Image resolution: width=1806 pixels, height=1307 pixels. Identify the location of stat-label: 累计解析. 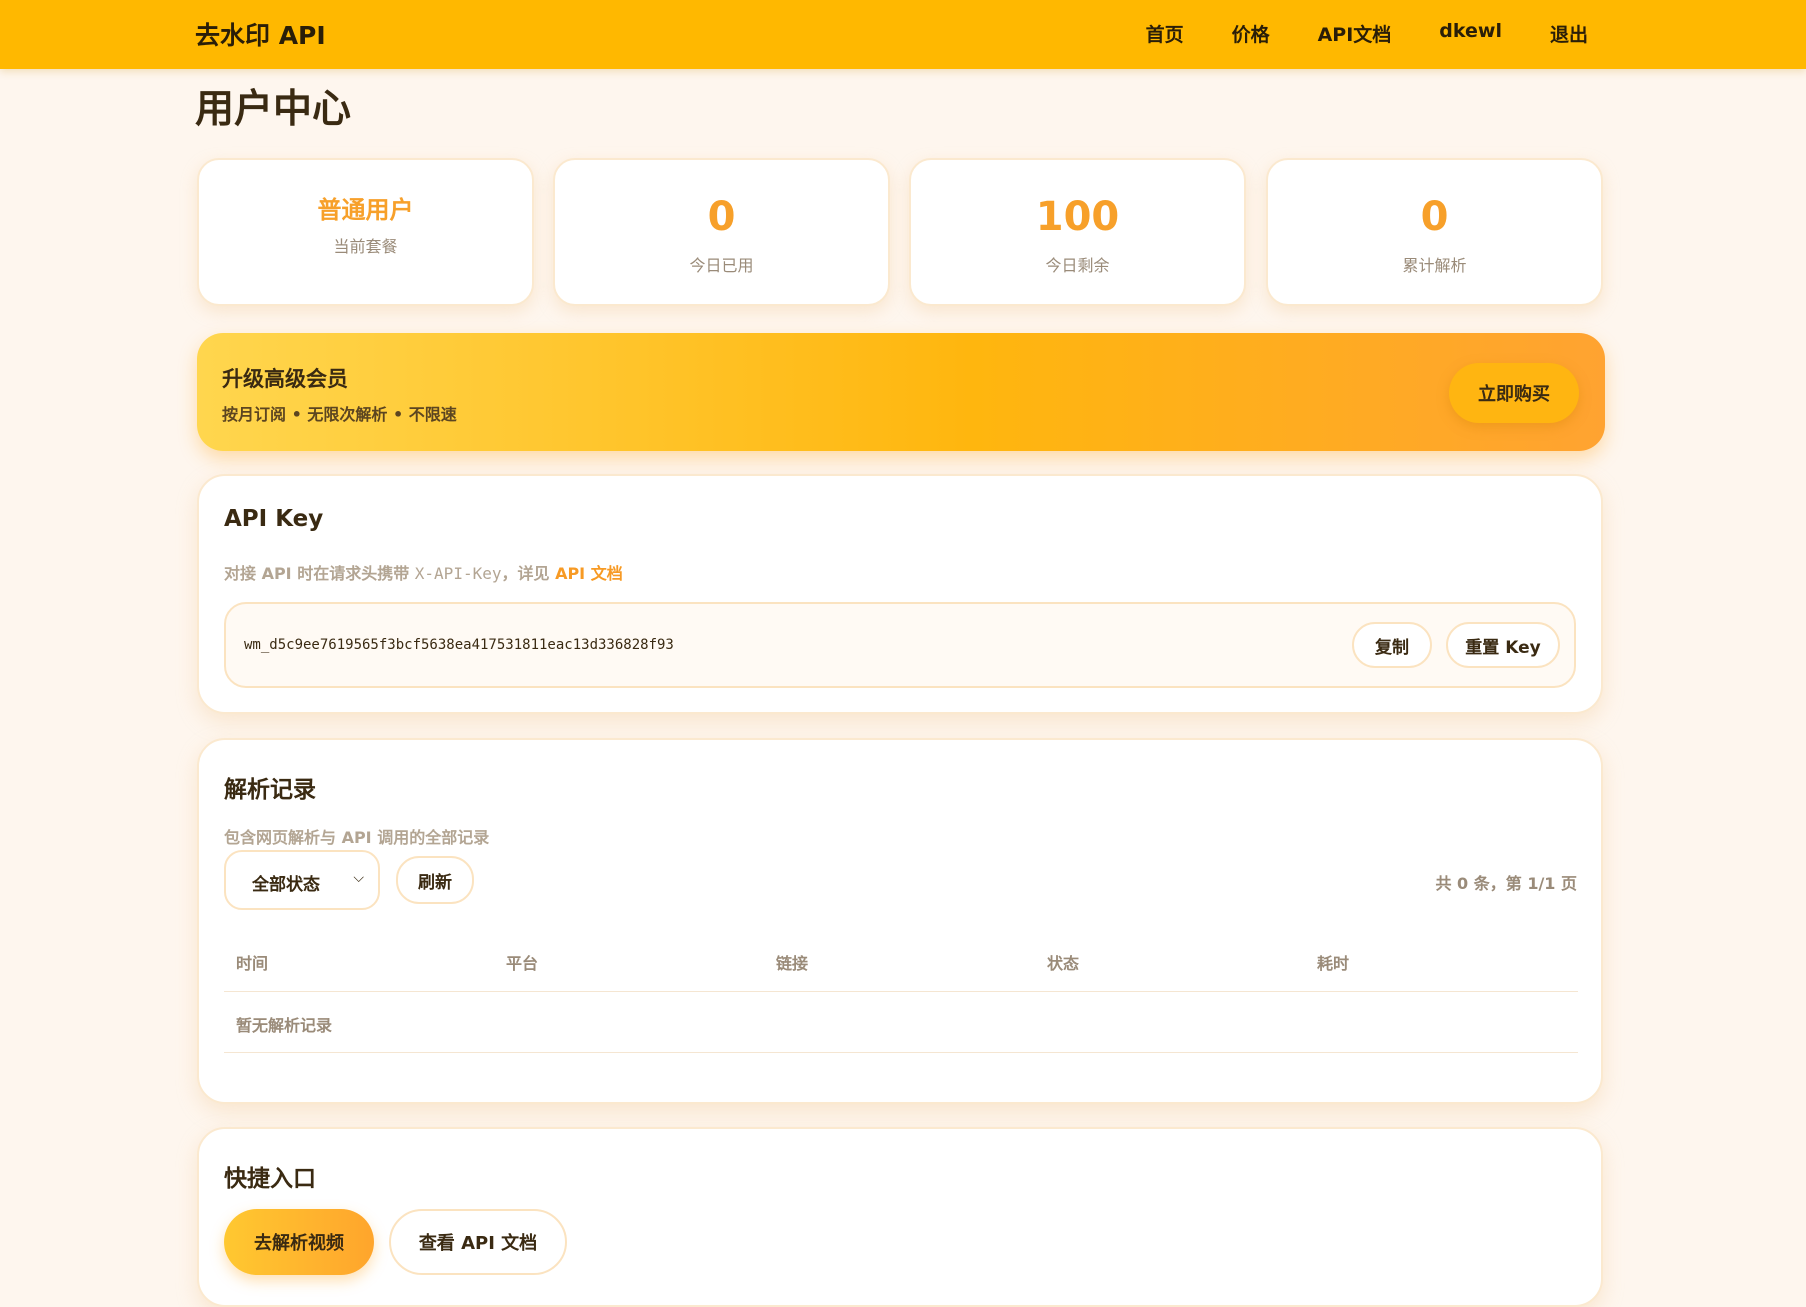
(1434, 265).